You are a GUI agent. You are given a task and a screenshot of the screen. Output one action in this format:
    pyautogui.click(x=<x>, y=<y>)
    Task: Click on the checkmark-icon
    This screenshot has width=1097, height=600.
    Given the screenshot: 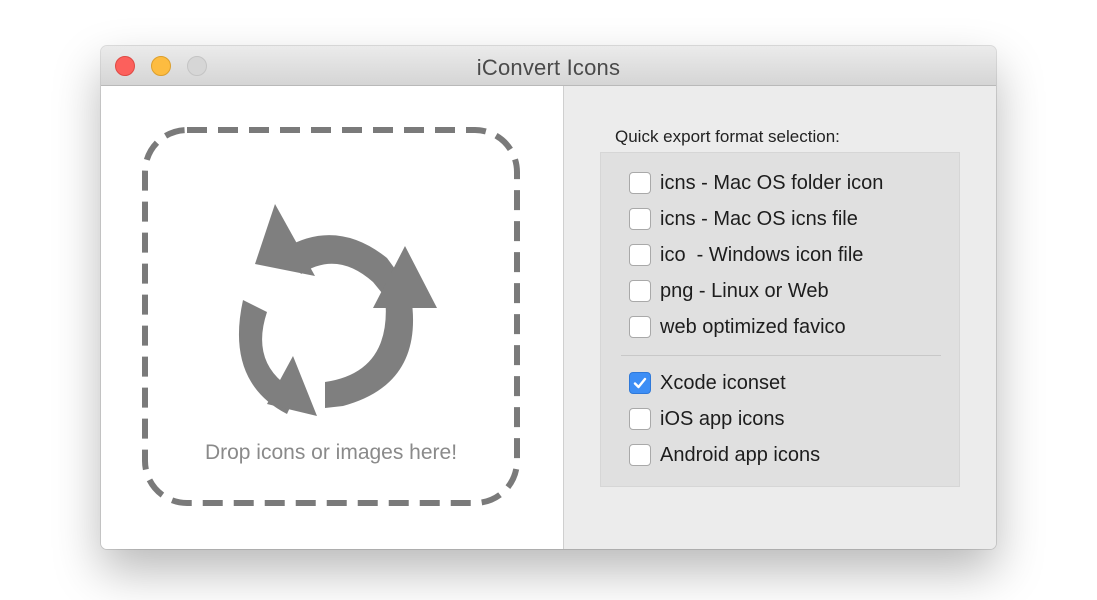 What is the action you would take?
    pyautogui.click(x=640, y=383)
    